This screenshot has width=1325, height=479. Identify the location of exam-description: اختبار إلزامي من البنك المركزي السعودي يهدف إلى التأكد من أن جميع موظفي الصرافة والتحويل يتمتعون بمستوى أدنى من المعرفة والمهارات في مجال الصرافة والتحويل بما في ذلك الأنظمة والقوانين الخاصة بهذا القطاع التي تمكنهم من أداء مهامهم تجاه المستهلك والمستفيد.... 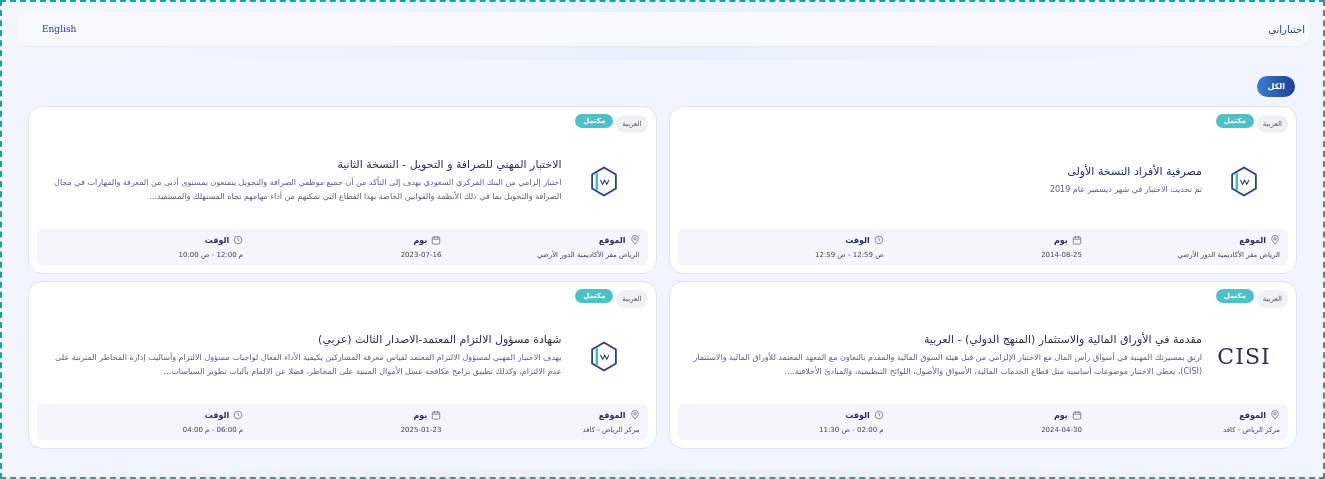
(307, 189).